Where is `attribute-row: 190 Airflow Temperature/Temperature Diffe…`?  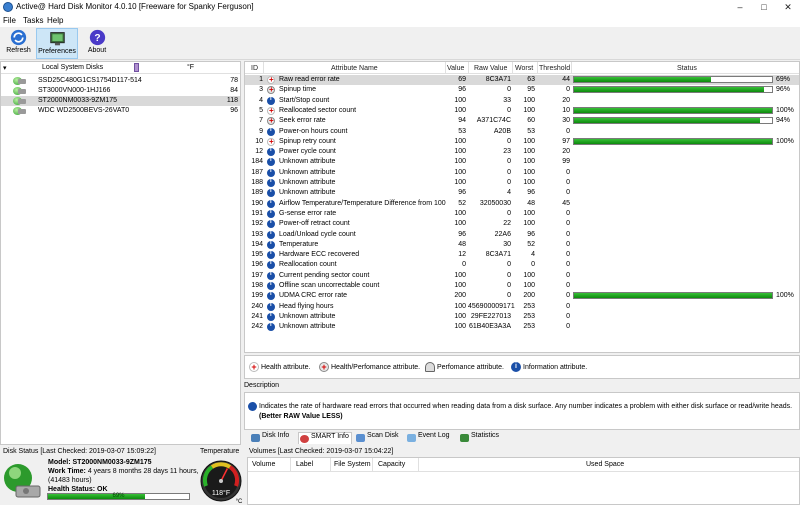
attribute-row: 190 Airflow Temperature/Temperature Diffe… is located at coordinates (522, 204).